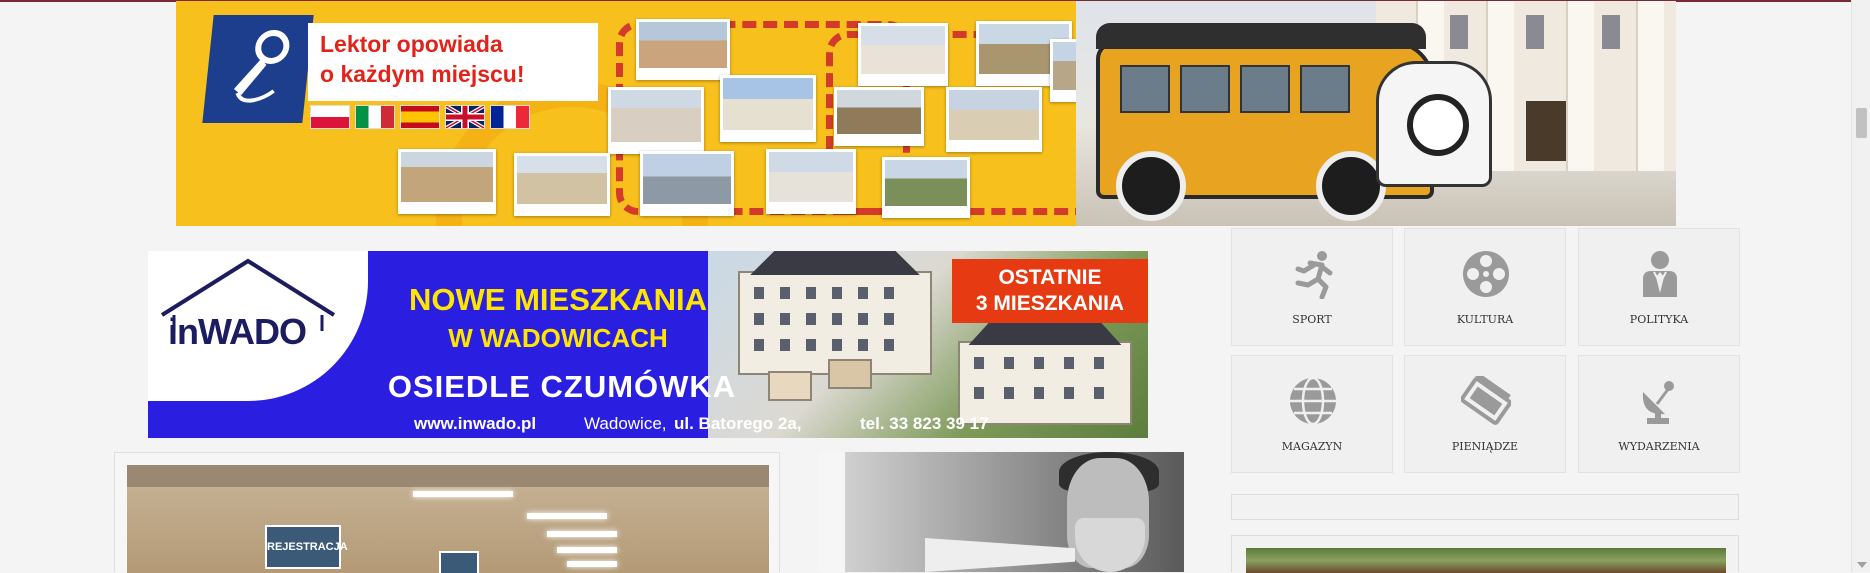 This screenshot has height=573, width=1870. What do you see at coordinates (1486, 274) in the screenshot?
I see `film-reel-icon` at bounding box center [1486, 274].